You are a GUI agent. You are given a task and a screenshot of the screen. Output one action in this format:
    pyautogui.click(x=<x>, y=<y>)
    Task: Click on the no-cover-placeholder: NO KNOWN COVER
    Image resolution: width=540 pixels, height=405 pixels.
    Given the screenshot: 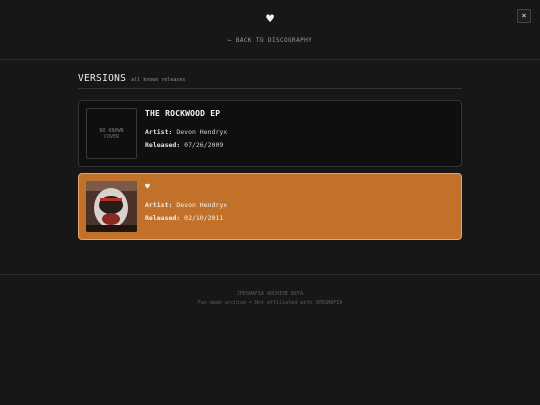 What is the action you would take?
    pyautogui.click(x=111, y=133)
    